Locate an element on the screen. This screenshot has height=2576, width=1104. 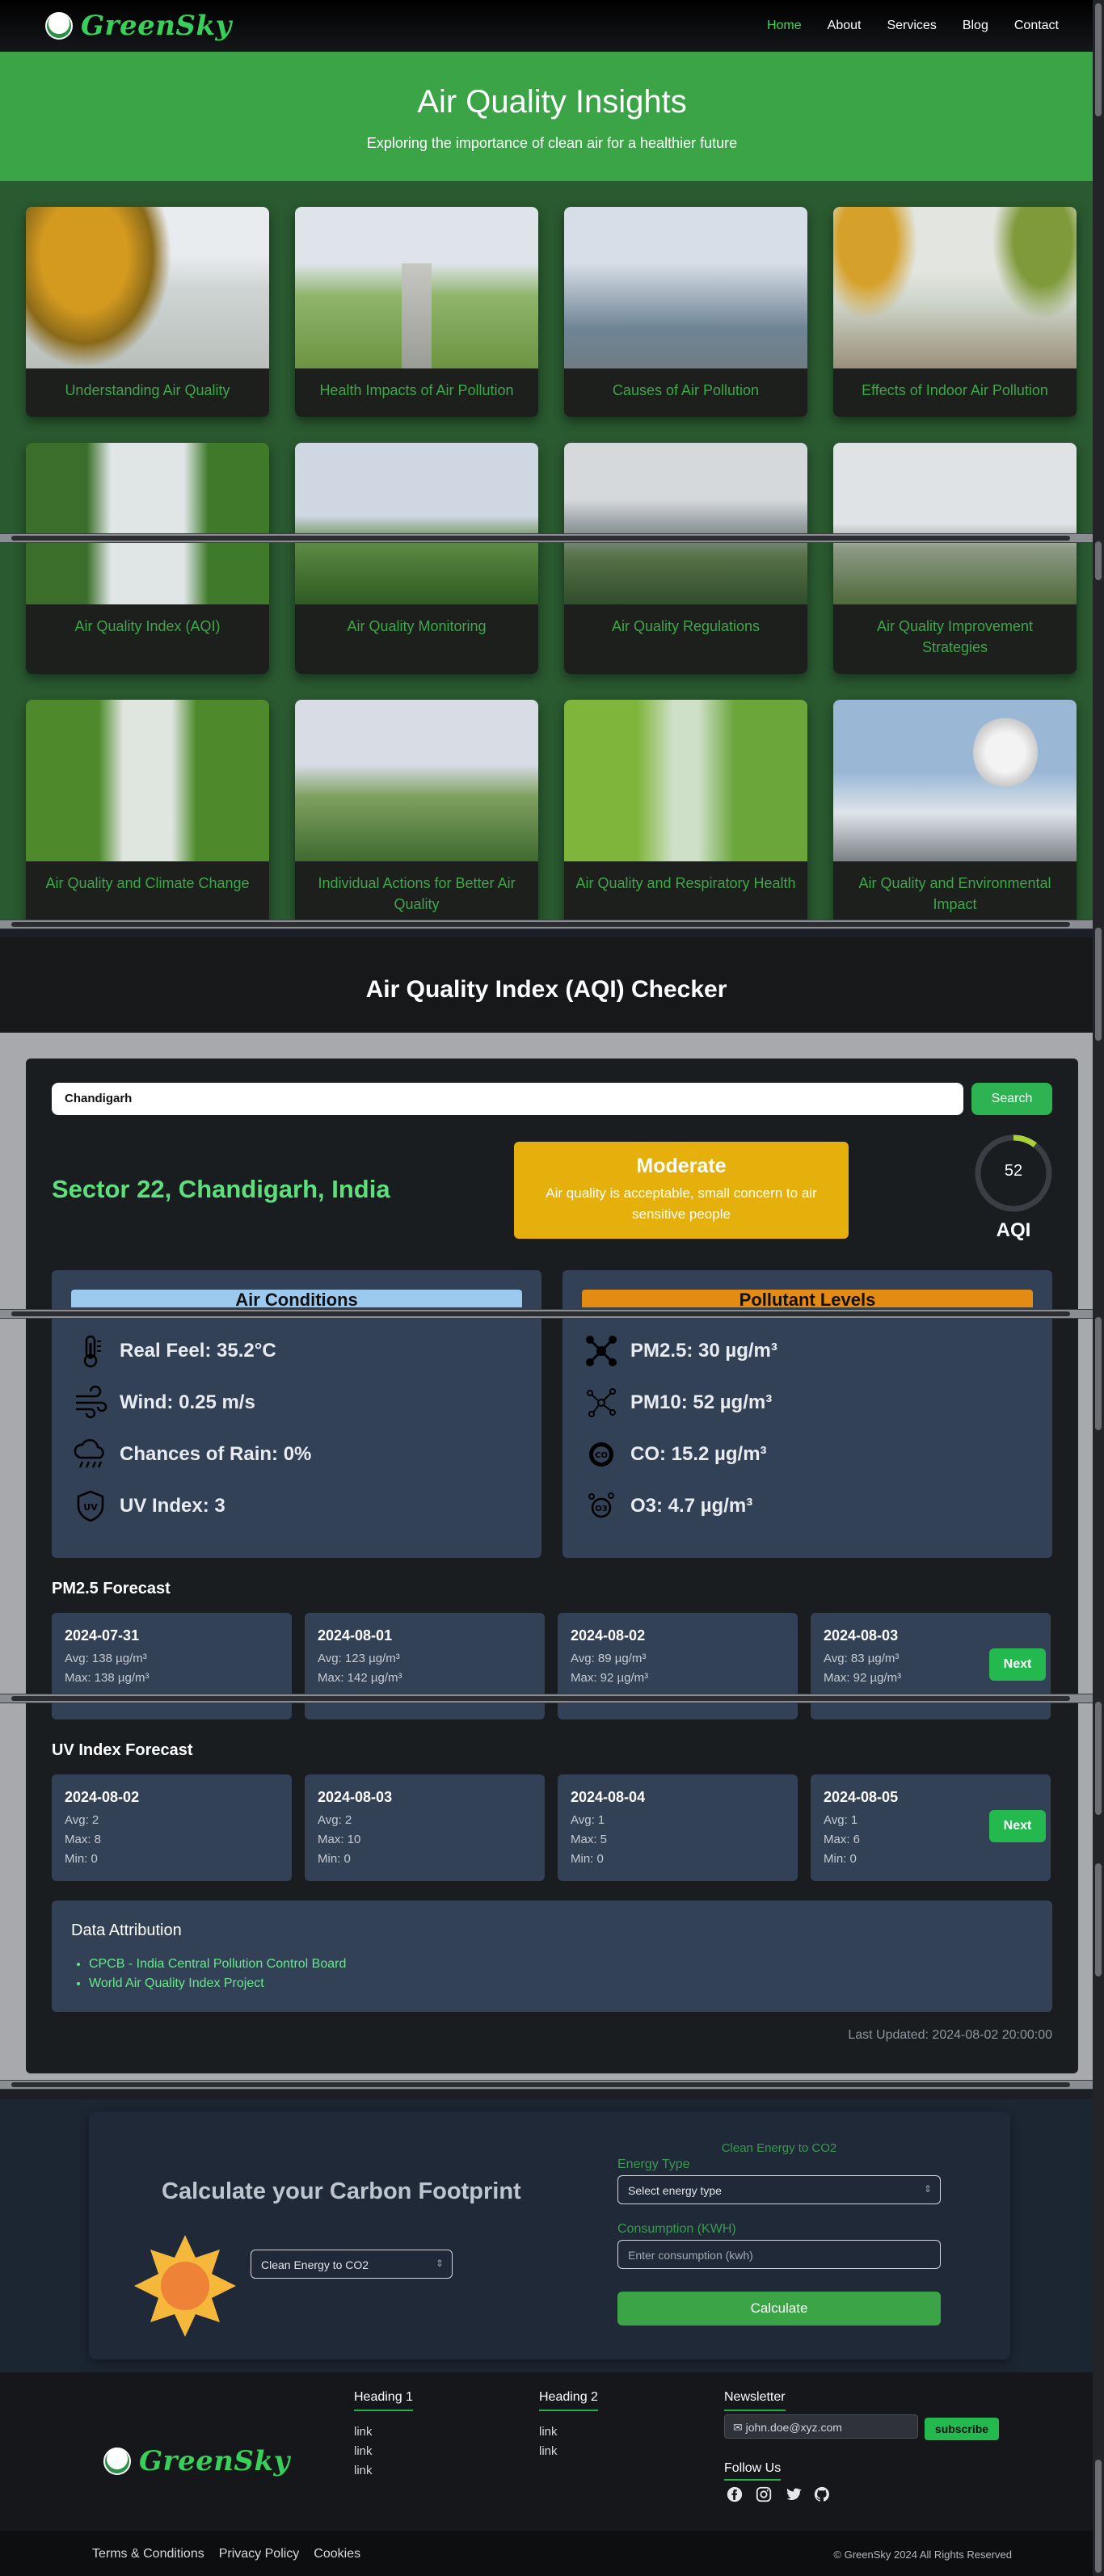
list-item: O3 O3: 4.7 µg/m³ is located at coordinates (680, 1506).